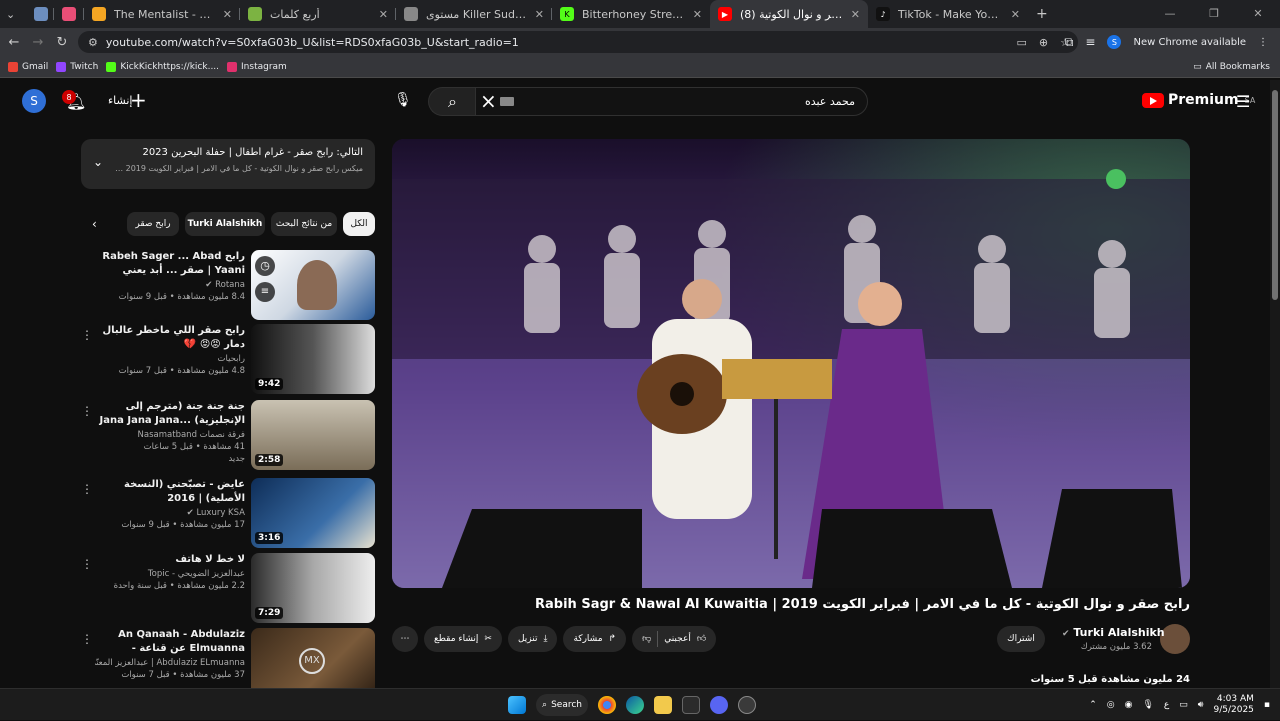 The width and height of the screenshot is (1280, 721). Describe the element at coordinates (595, 639) in the screenshot. I see `share-button: مشاركة ↱` at that location.